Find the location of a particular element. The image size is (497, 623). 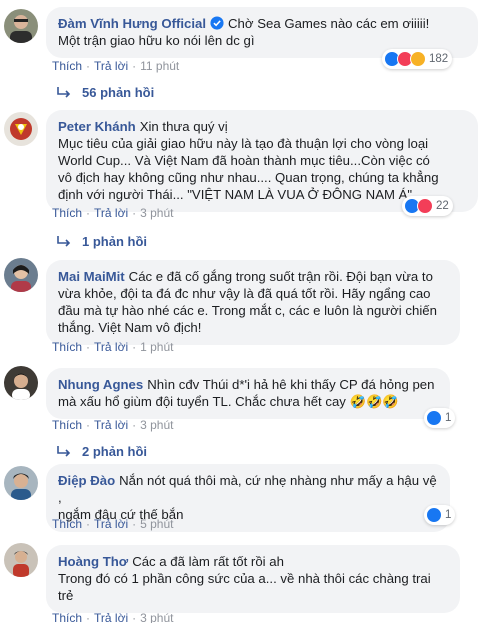

reaction-count: 182 is located at coordinates (439, 59).